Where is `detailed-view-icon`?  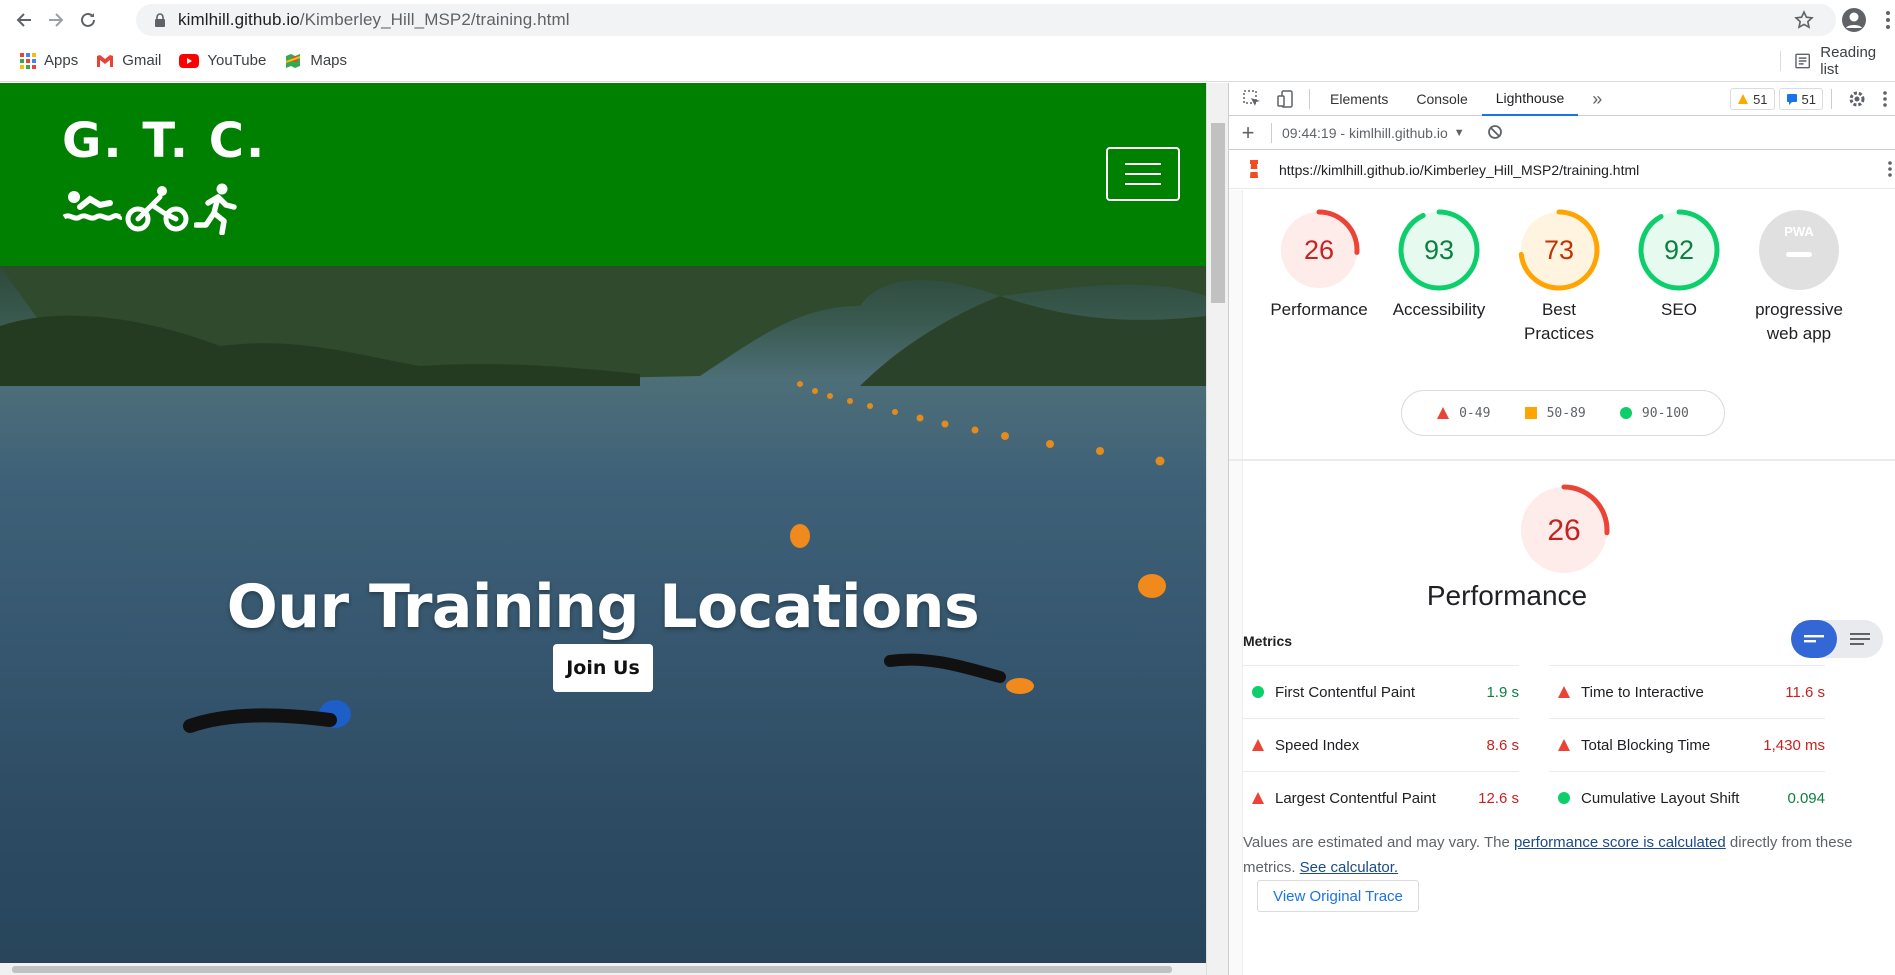
detailed-view-icon is located at coordinates (1860, 639).